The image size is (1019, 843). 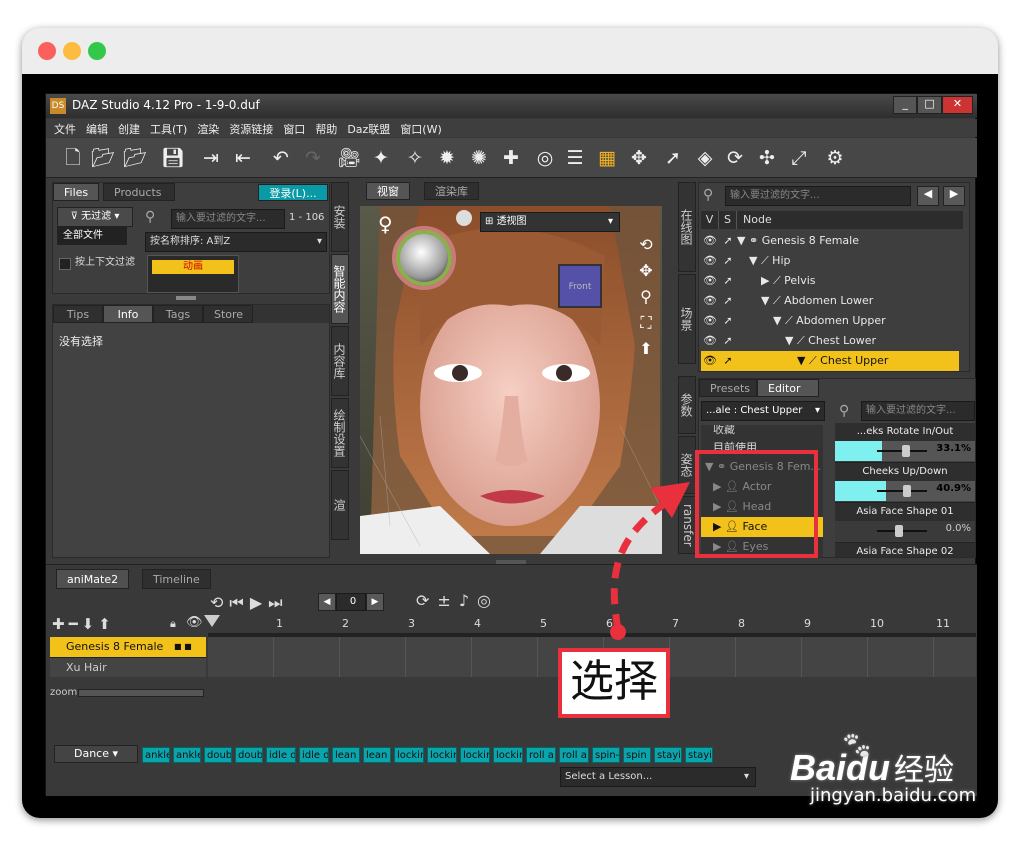 I want to click on save-icon: 💾︎, so click(x=173, y=158).